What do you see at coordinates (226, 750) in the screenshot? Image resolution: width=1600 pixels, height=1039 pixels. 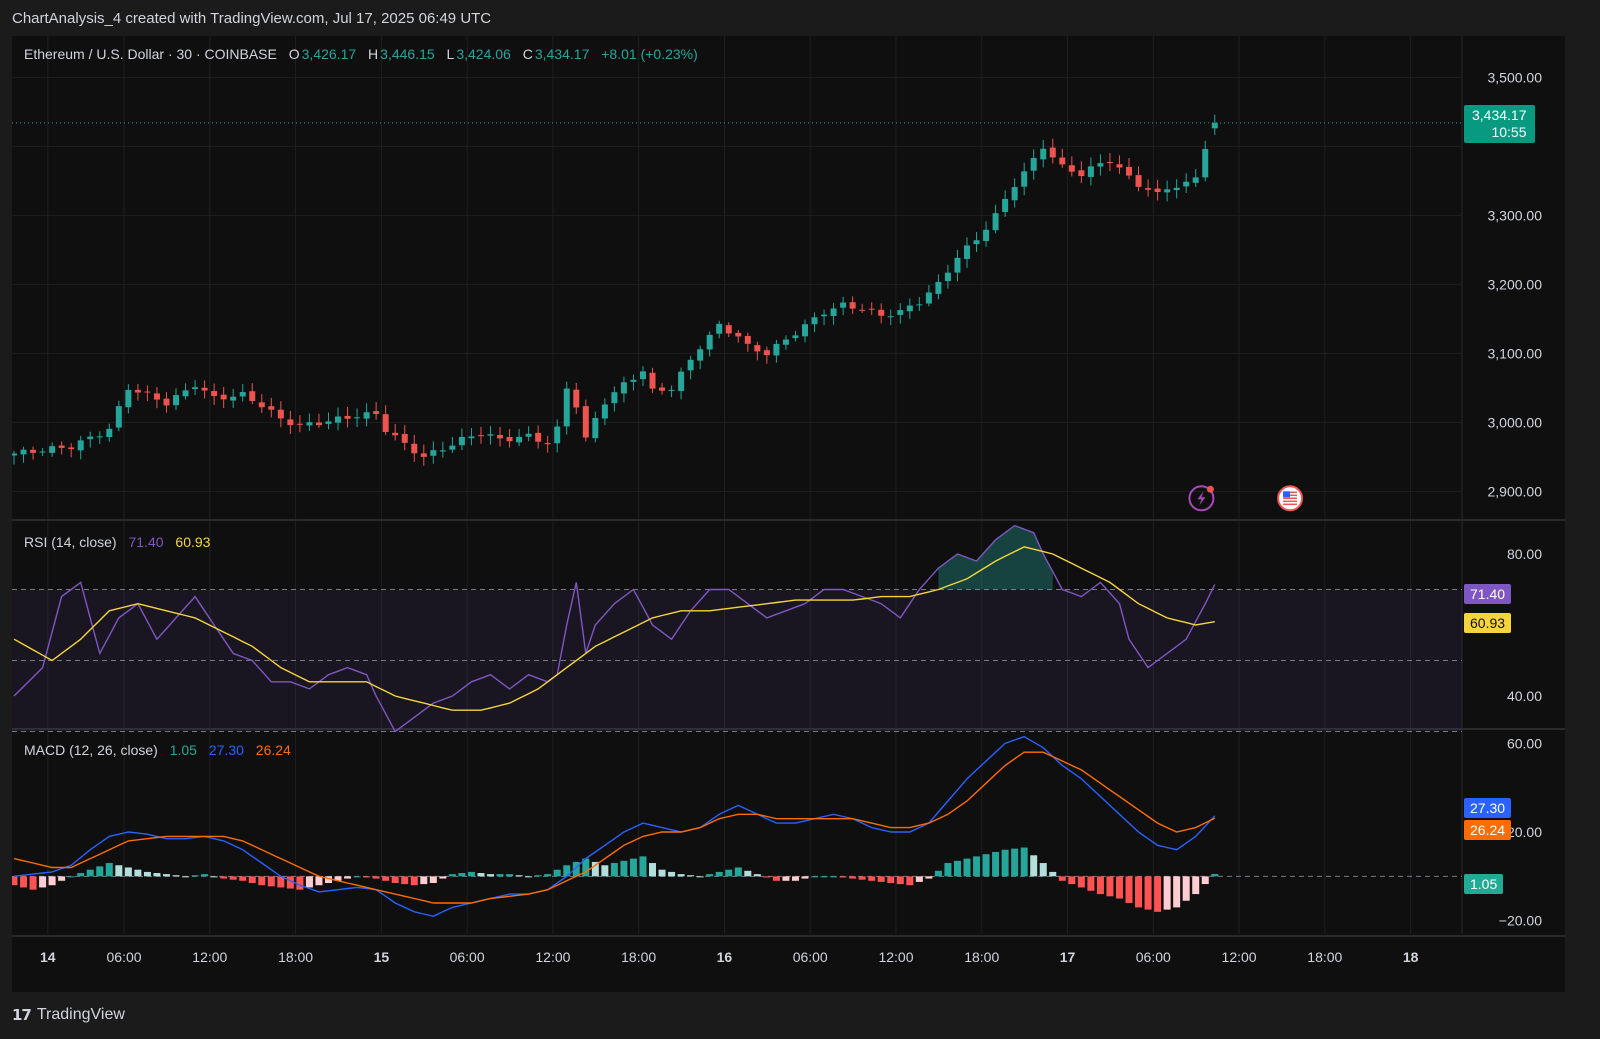 I see `macd-line-legend-value: 27.30` at bounding box center [226, 750].